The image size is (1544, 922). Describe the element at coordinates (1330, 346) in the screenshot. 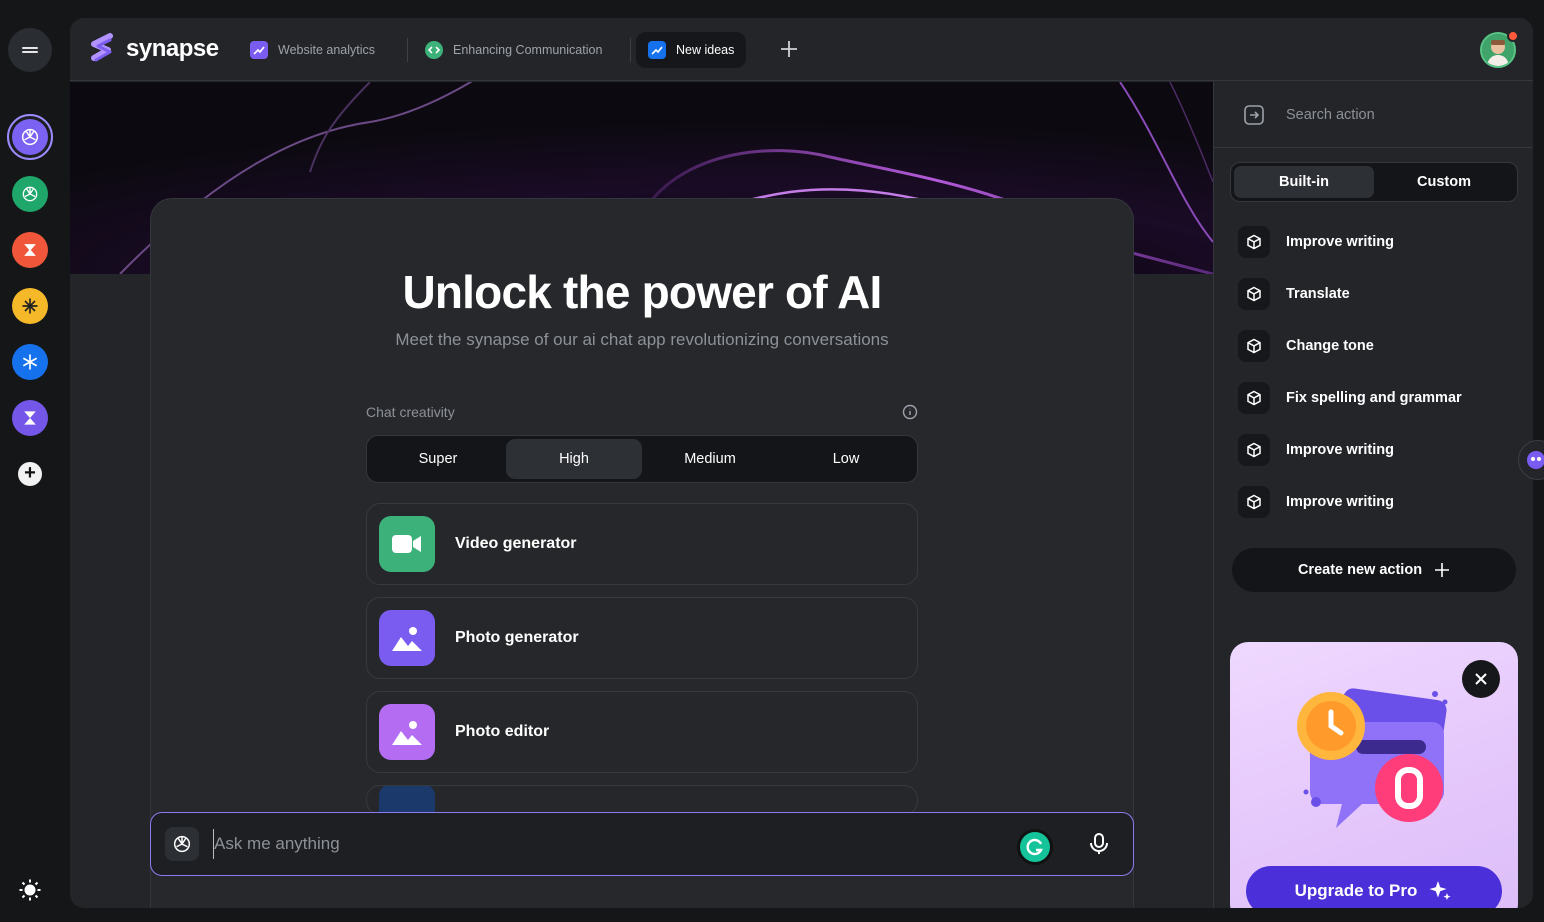

I see `action-label: Change tone` at that location.